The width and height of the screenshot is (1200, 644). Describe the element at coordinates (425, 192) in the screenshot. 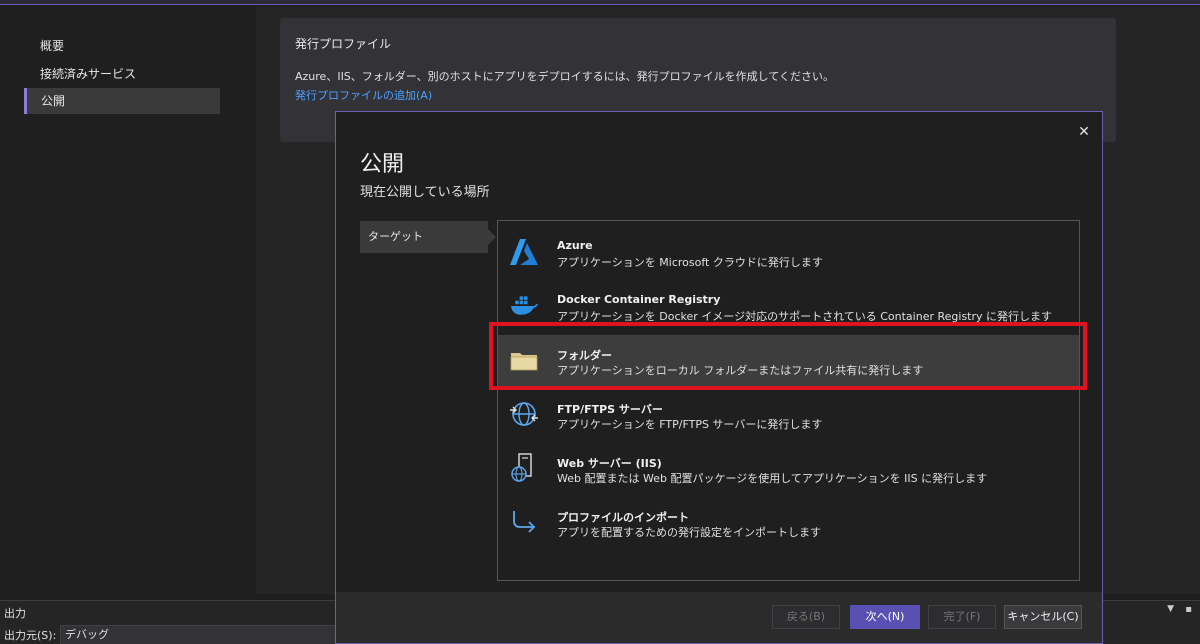

I see `dialog-subtitle: 現在公開している場所` at that location.